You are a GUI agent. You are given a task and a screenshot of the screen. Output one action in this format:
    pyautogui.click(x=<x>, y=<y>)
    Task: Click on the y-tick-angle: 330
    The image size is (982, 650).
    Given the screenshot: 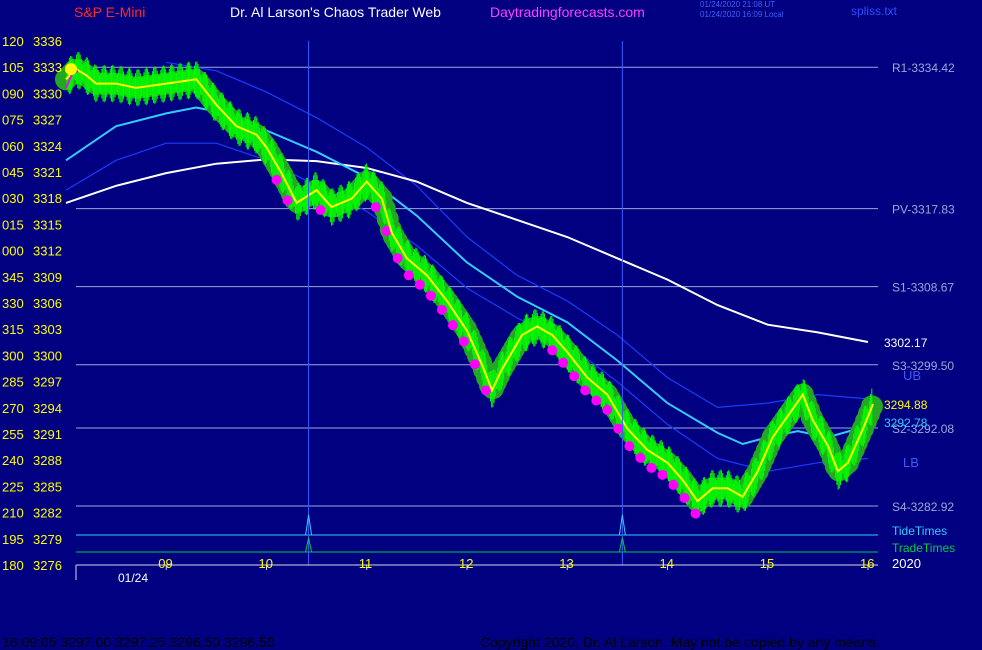 What is the action you would take?
    pyautogui.click(x=13, y=303)
    